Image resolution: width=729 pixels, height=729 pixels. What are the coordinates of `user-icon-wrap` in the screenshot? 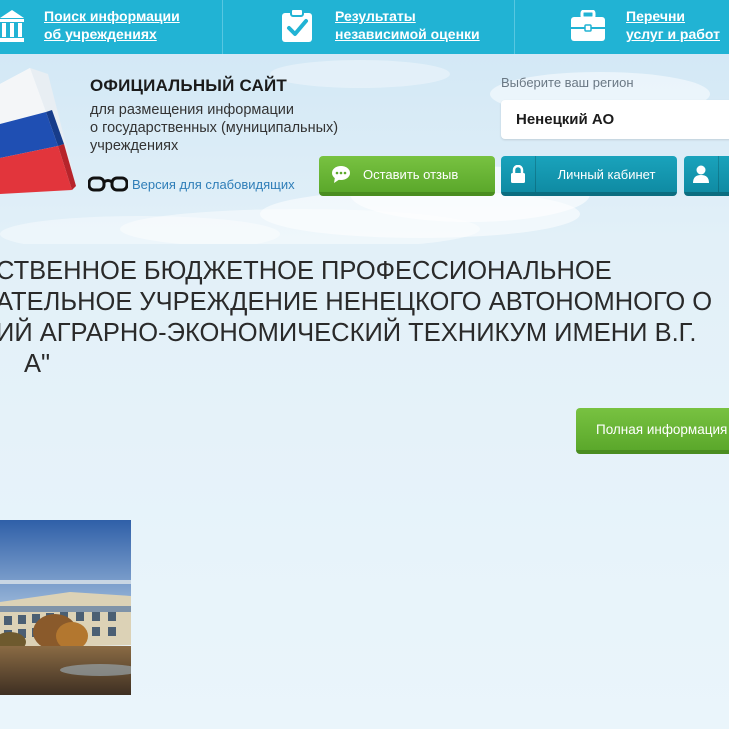 It's located at (701, 174).